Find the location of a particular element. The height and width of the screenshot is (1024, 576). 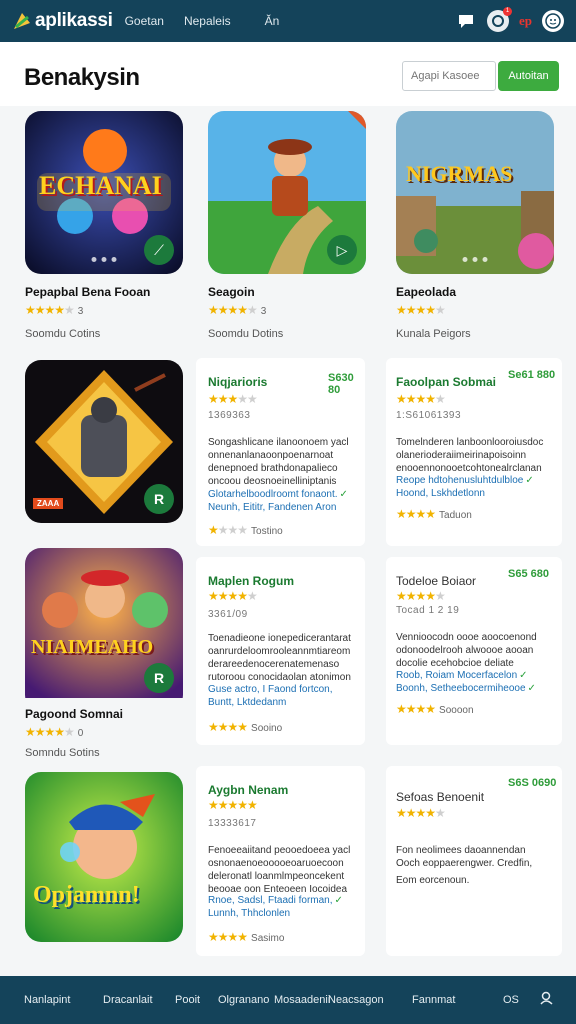

bottom-nav-item: Dracanlait is located at coordinates (128, 1000).